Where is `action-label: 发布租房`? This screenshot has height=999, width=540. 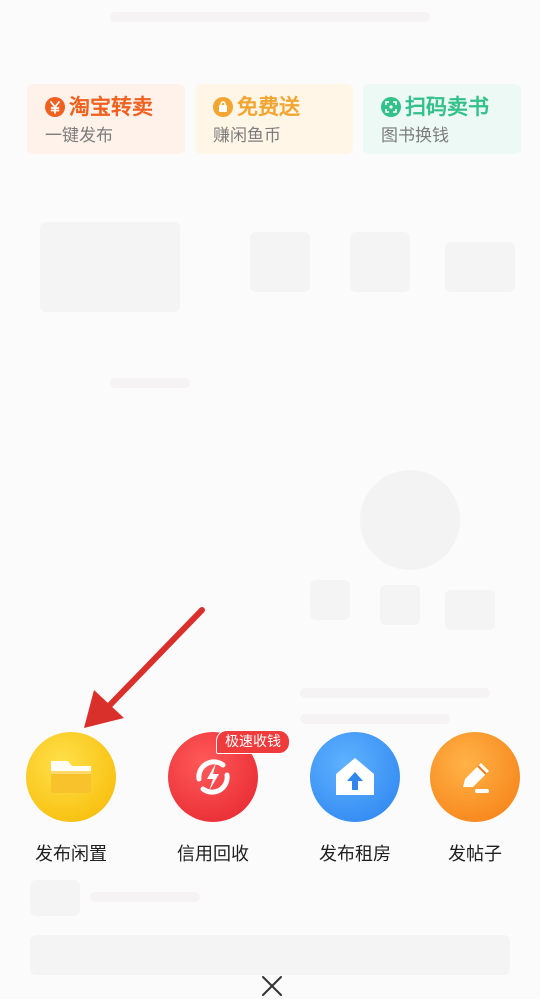 action-label: 发布租房 is located at coordinates (355, 854).